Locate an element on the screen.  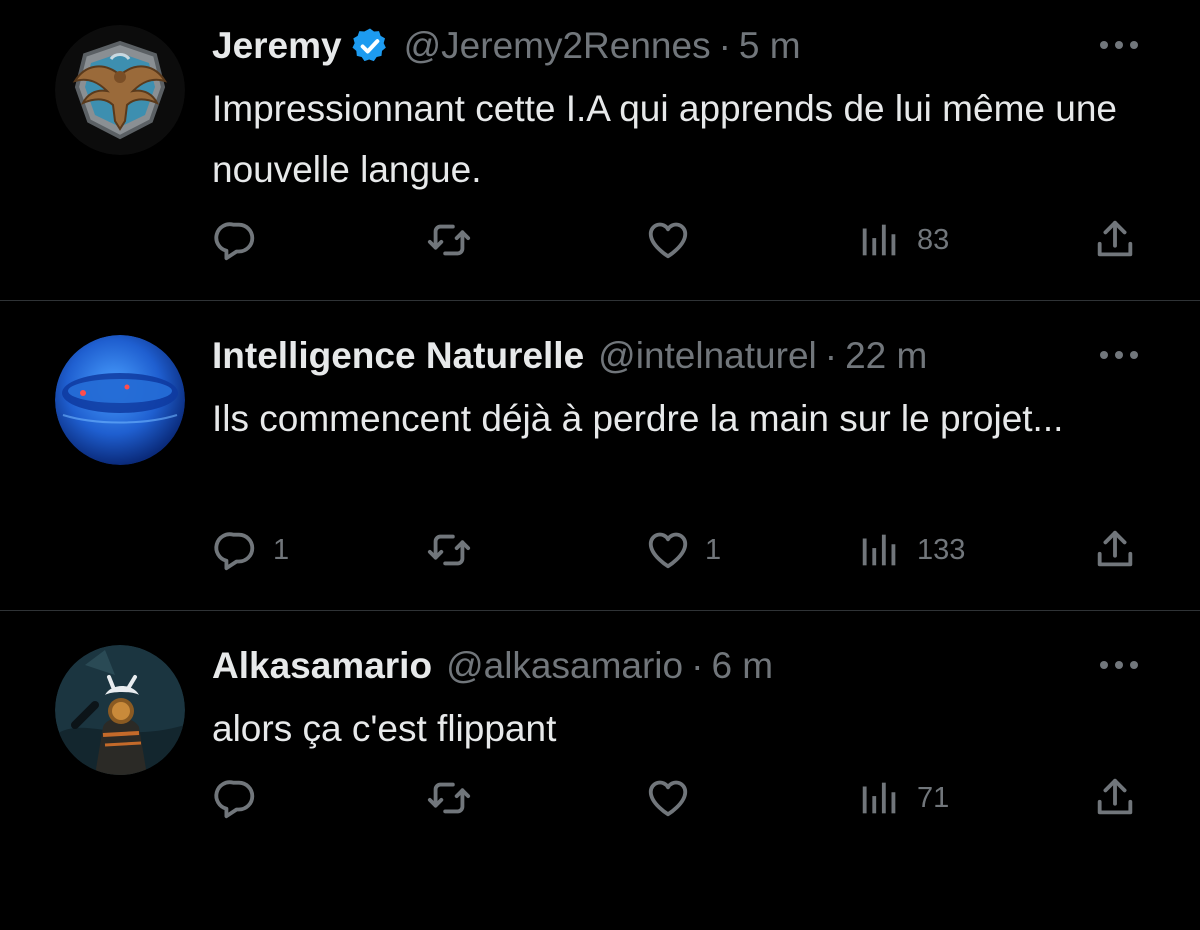
tweet-header: Jeremy @Jeremy2Rennes · 5 m is located at coordinates (506, 46).